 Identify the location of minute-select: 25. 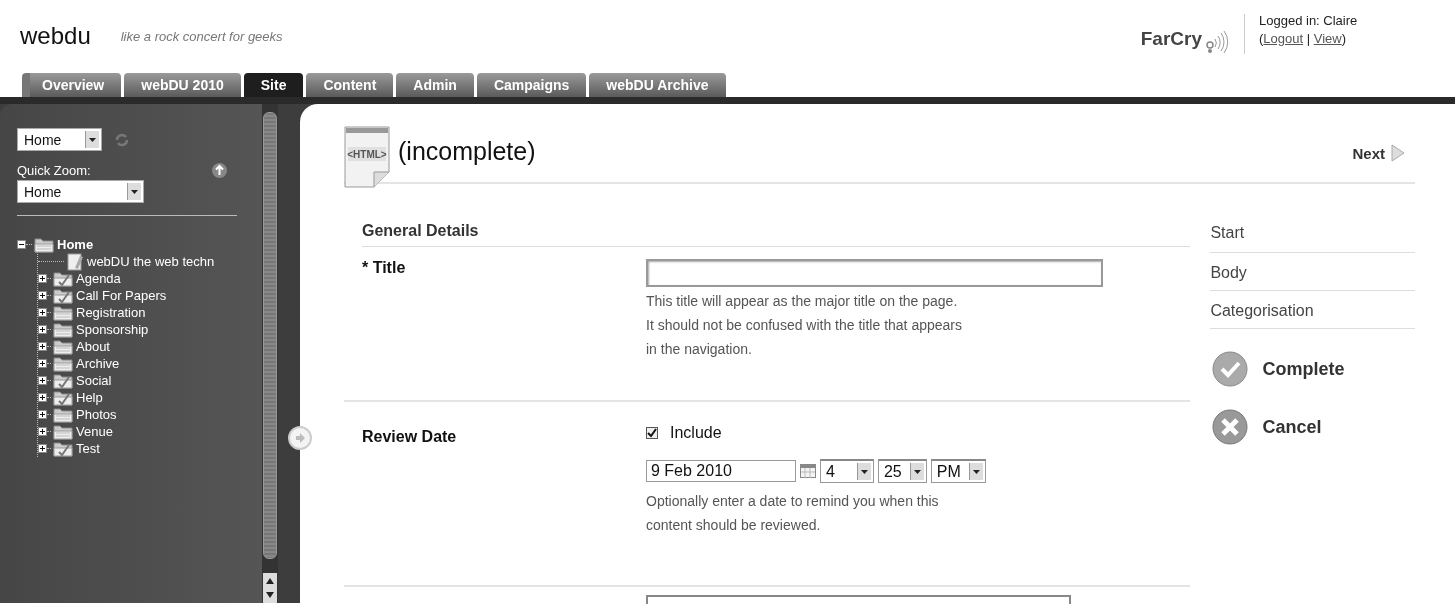
(902, 471).